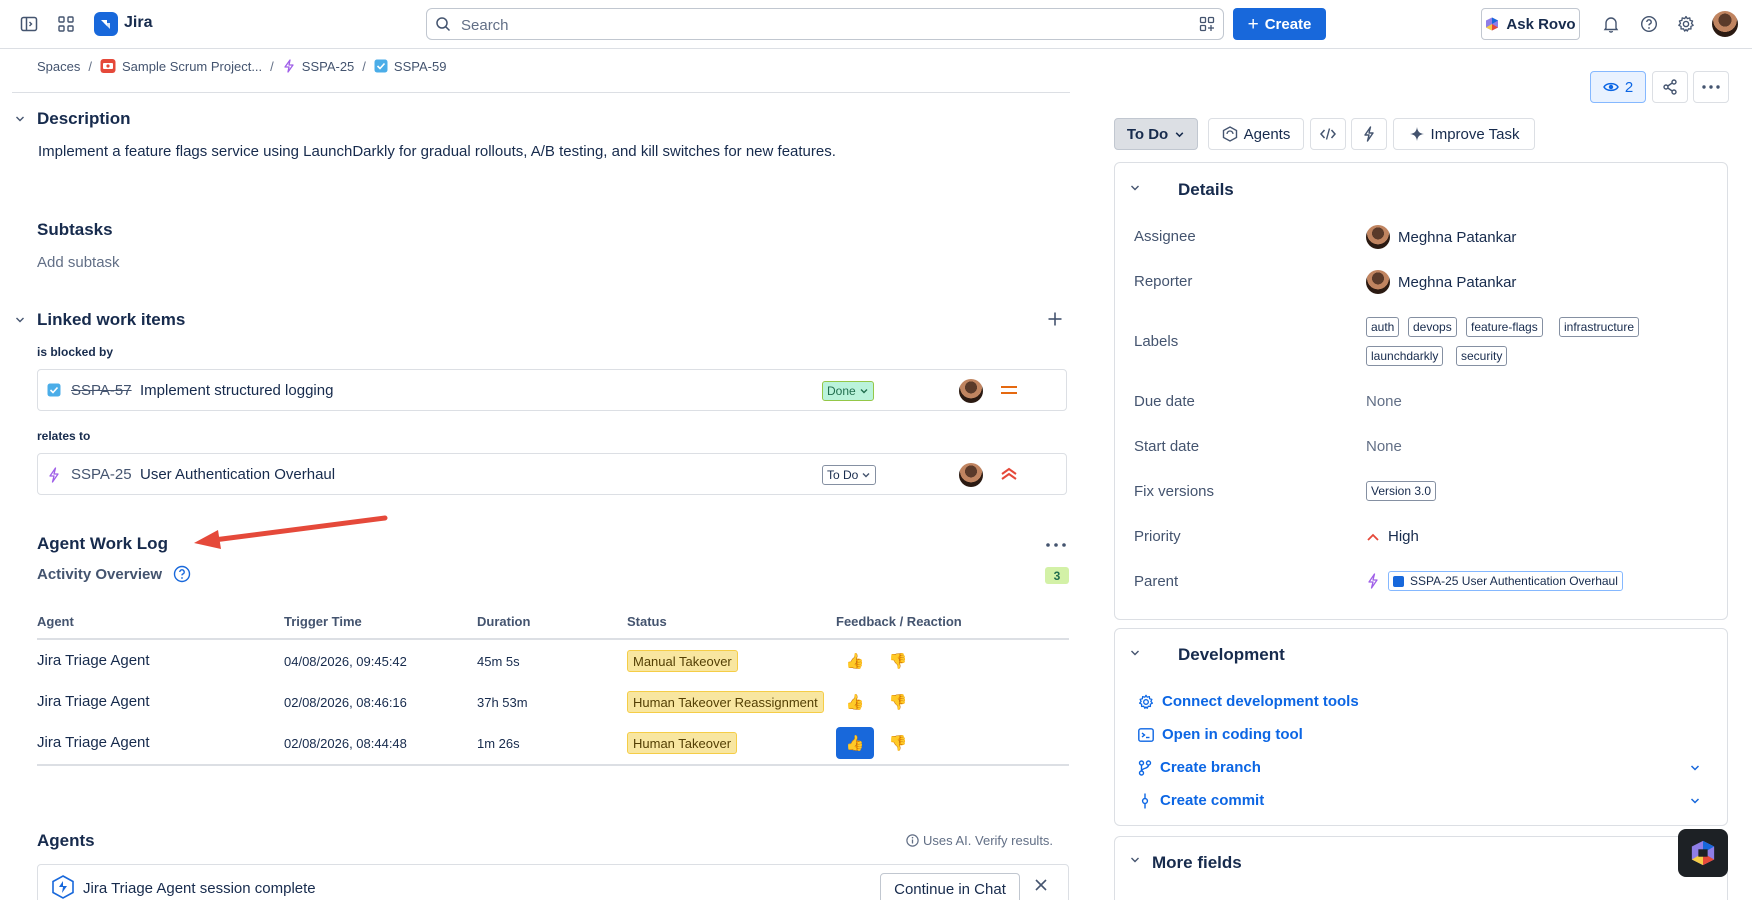 Image resolution: width=1752 pixels, height=900 pixels. What do you see at coordinates (381, 66) in the screenshot?
I see `task-checkbox-icon` at bounding box center [381, 66].